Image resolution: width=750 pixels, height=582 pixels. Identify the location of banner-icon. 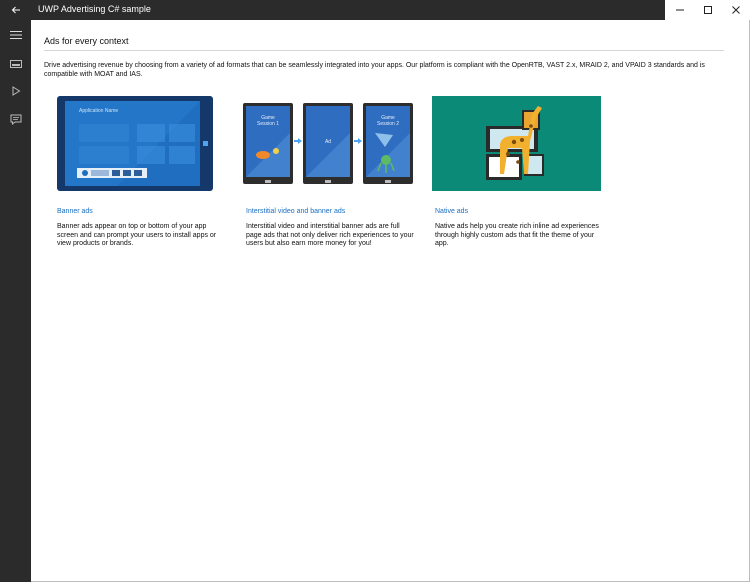
(15, 64).